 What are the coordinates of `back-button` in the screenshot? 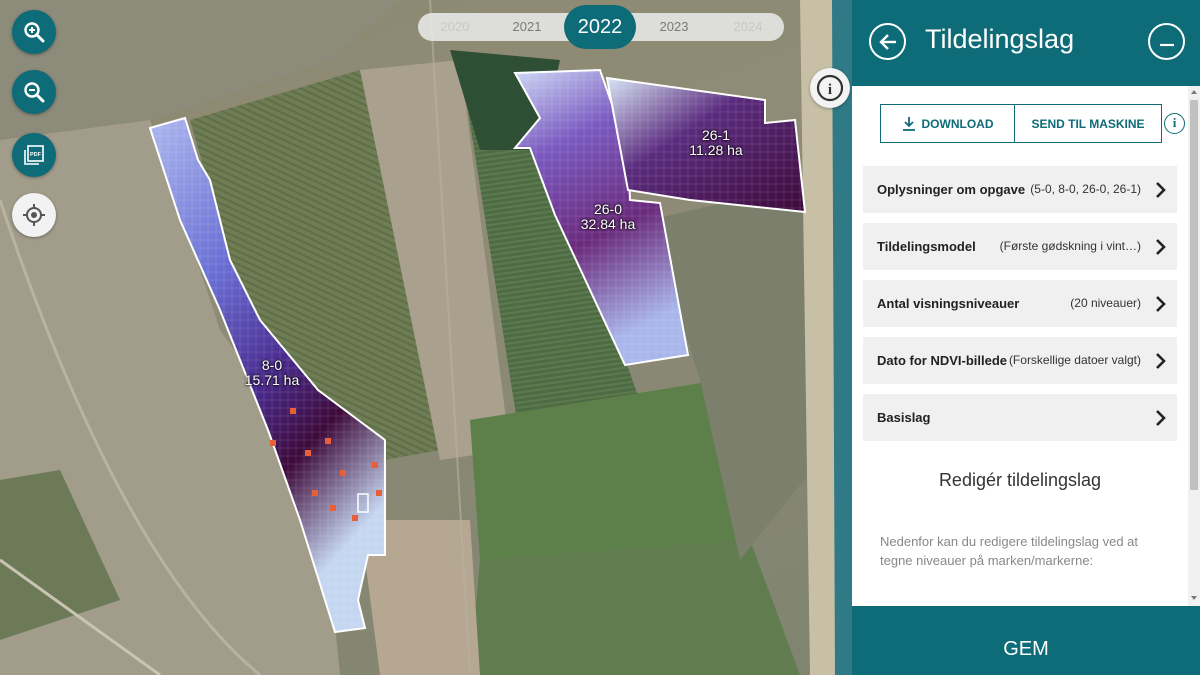 It's located at (887, 41).